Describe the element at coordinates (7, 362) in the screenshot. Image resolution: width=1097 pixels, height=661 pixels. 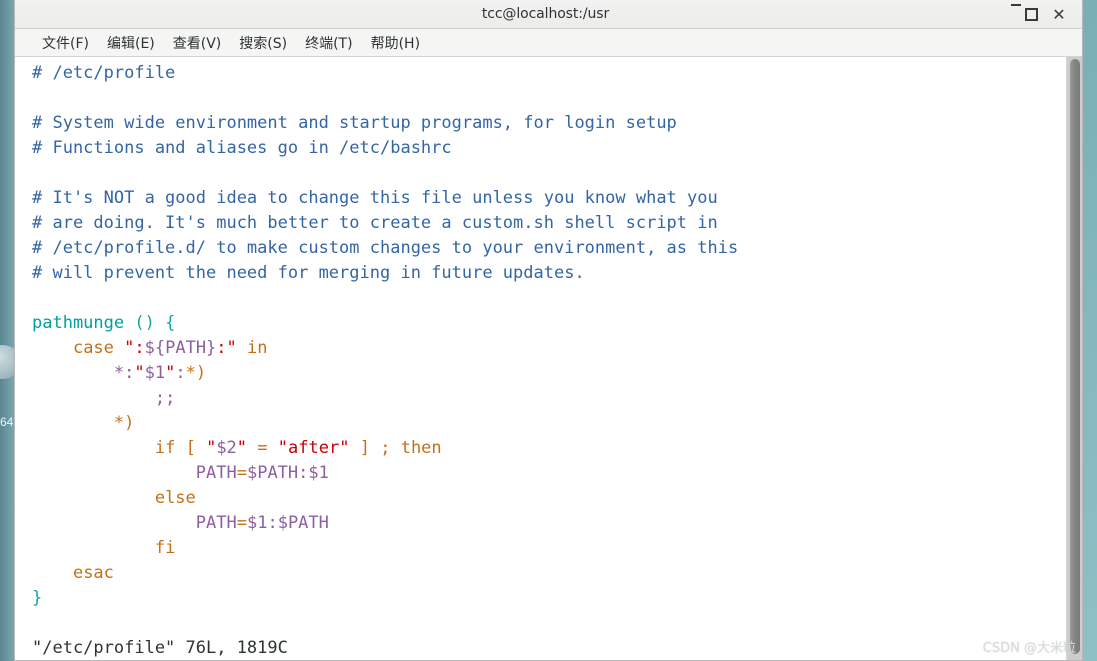
I see `desktop-disk-icon` at that location.